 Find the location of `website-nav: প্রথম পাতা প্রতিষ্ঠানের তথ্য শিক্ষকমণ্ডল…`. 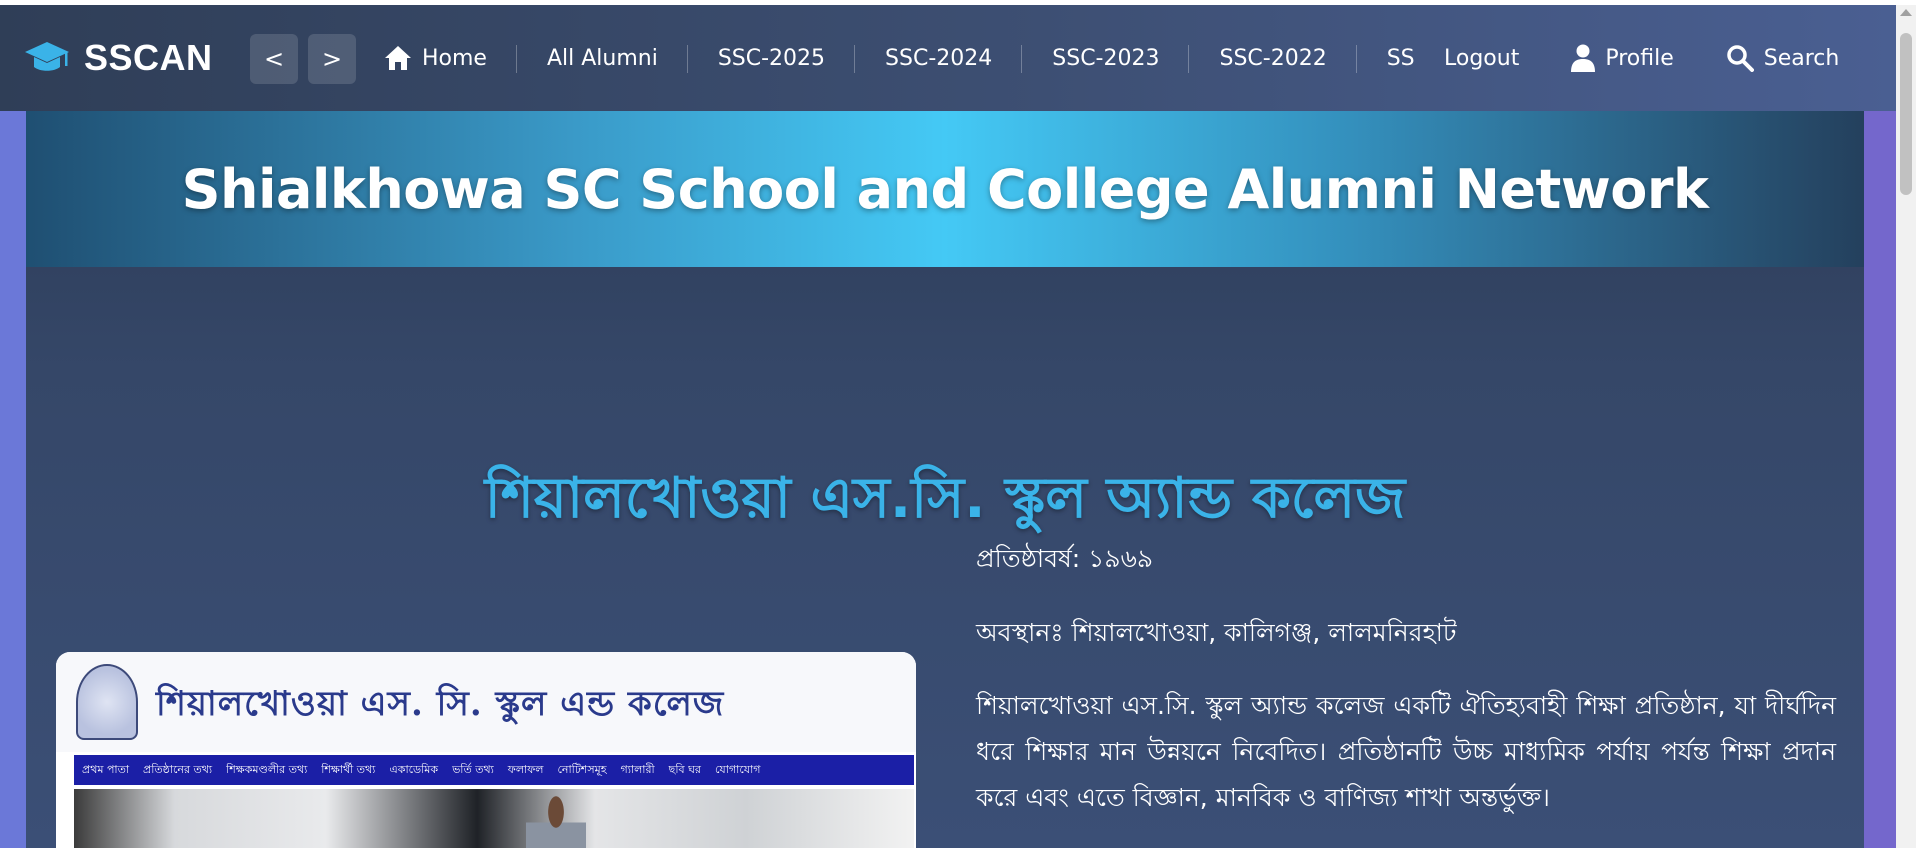

website-nav: প্রথম পাতা প্রতিষ্ঠানের তথ্য শিক্ষকমণ্ডল… is located at coordinates (494, 770).